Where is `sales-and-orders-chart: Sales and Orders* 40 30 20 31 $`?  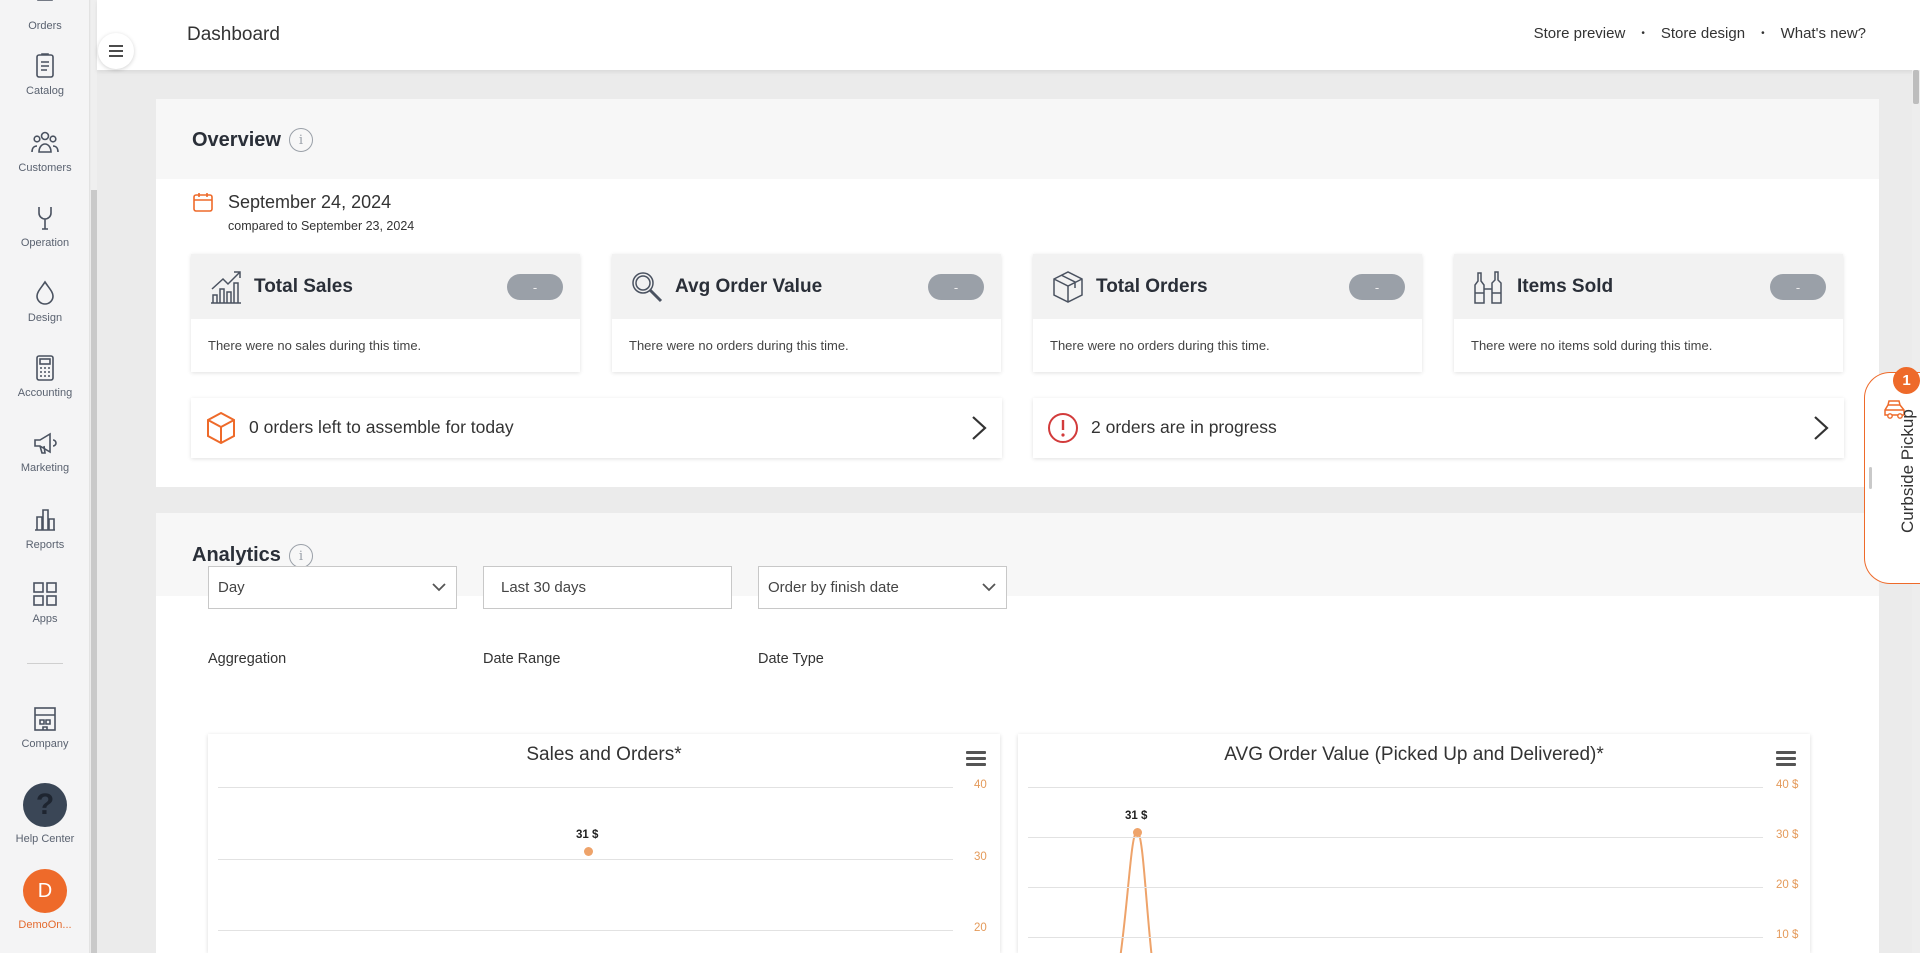
sales-and-orders-chart: Sales and Orders* 40 30 20 31 $ is located at coordinates (604, 843).